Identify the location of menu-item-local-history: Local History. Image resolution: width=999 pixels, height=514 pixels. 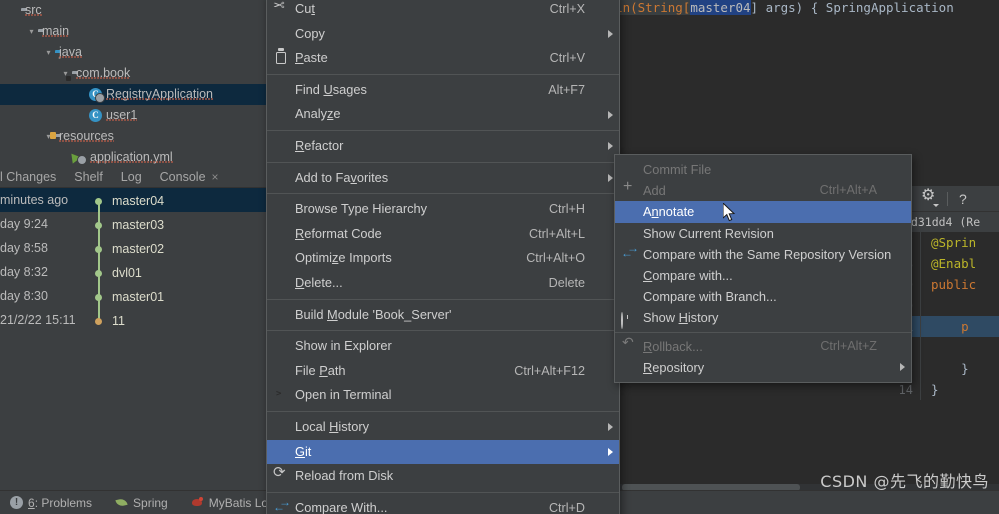
(443, 427).